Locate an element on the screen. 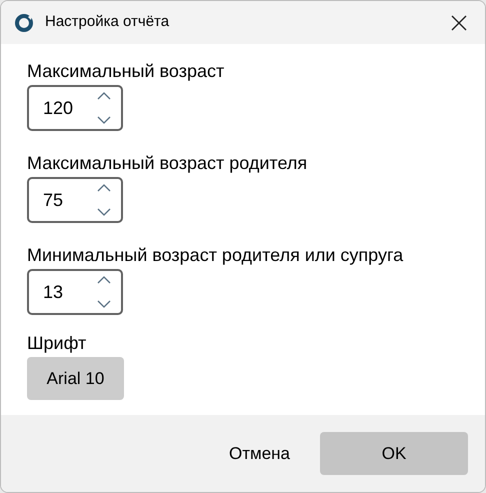 This screenshot has height=493, width=486. window-title: Настройка отчёта is located at coordinates (107, 22).